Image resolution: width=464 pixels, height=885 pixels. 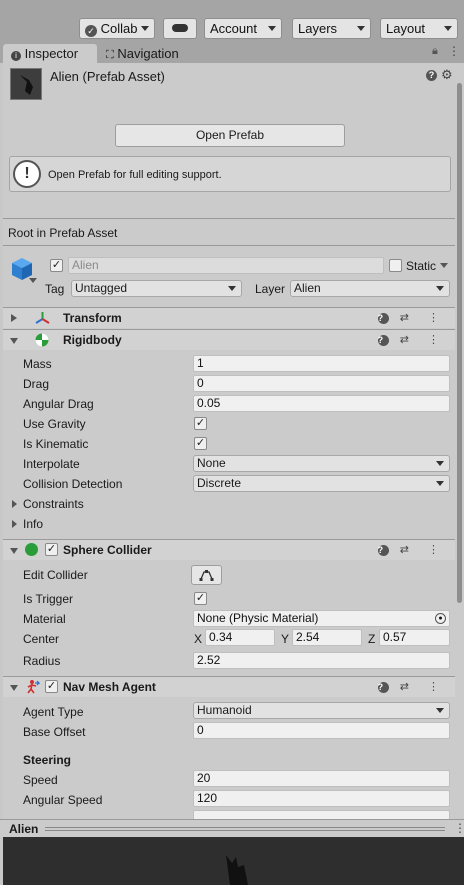 What do you see at coordinates (107, 76) in the screenshot?
I see `asset-title: Alien (Prefab Asset)` at bounding box center [107, 76].